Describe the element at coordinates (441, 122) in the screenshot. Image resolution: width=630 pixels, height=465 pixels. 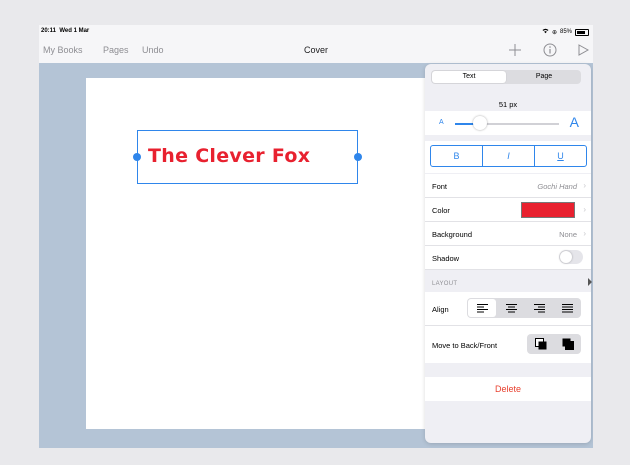
I see `small-a-icon: A` at that location.